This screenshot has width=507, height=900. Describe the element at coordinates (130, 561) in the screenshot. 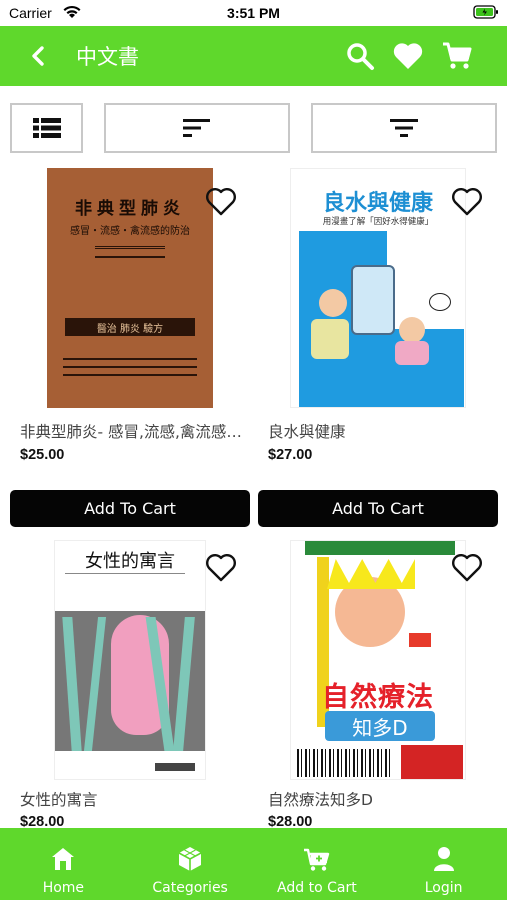

I see `cover-heading: 女性的寓言` at that location.